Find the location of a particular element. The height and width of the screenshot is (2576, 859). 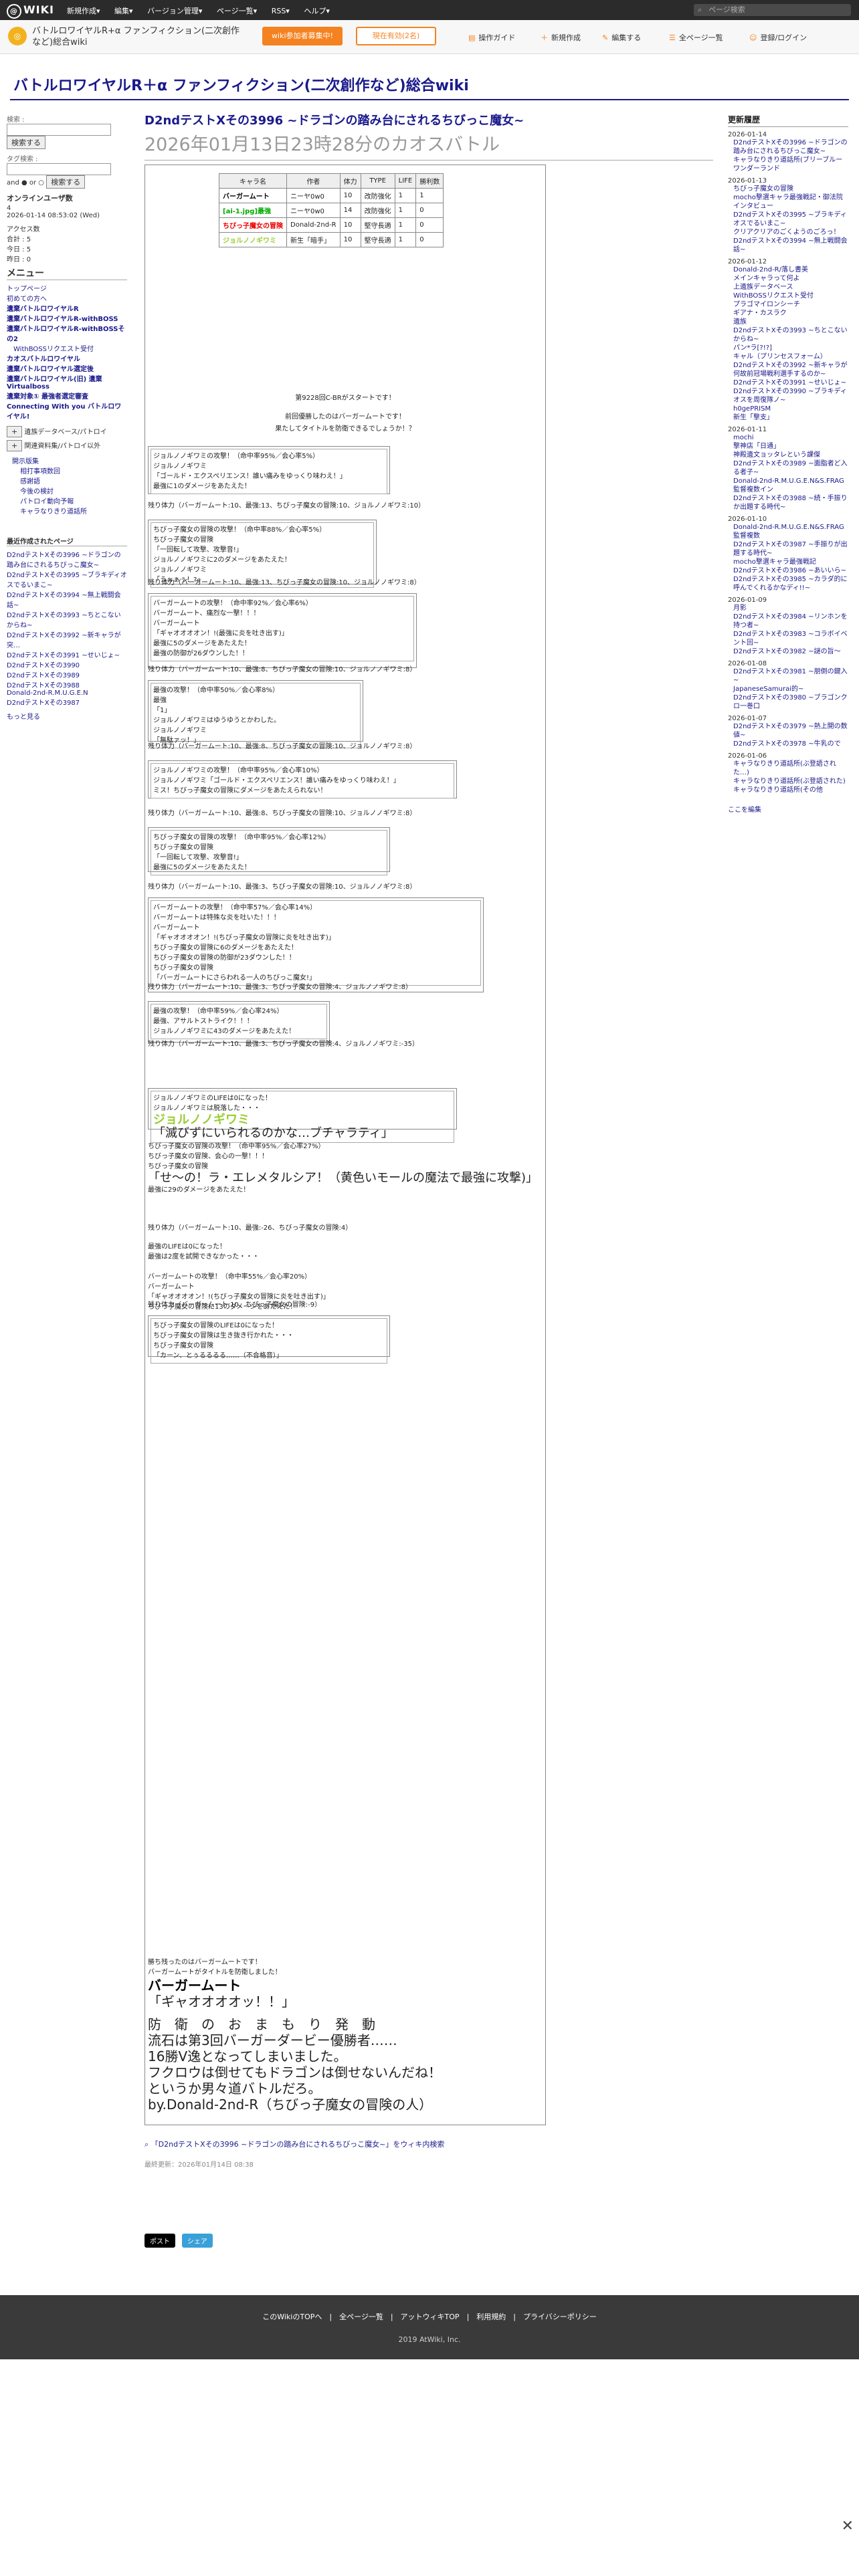

history-item: D2ndテストXその3980 ~ブラゴンクロ一巻口 is located at coordinates (791, 702).